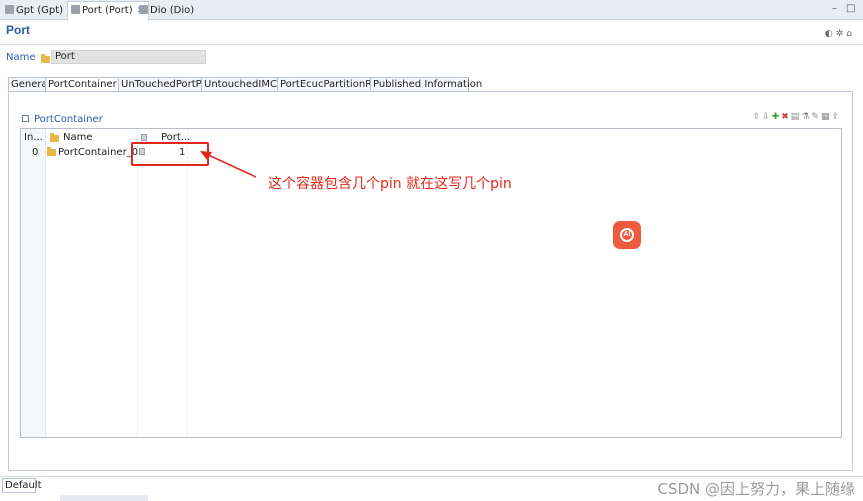 The height and width of the screenshot is (501, 863). Describe the element at coordinates (756, 489) in the screenshot. I see `watermark: CSDN @因上努力，果上随缘` at that location.